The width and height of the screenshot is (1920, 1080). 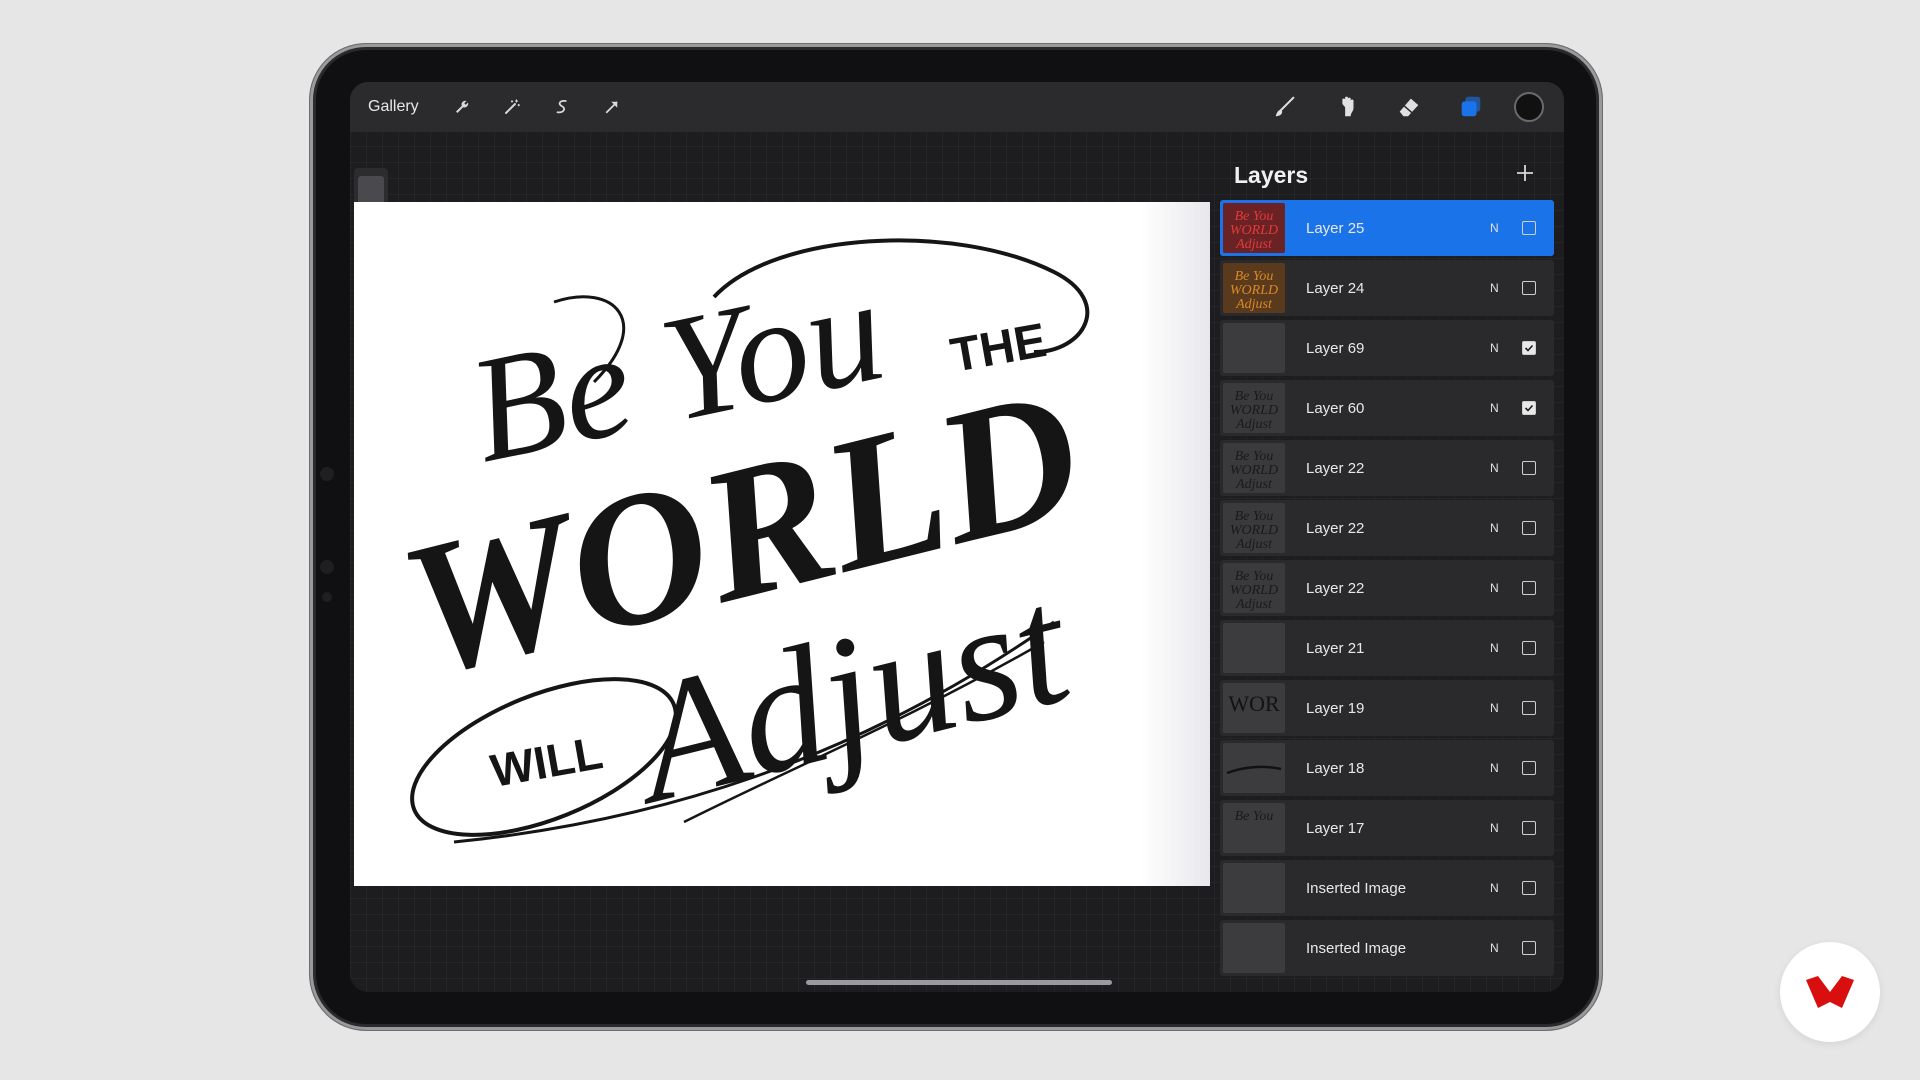 What do you see at coordinates (957, 107) in the screenshot?
I see `top-toolbar: Gallery` at bounding box center [957, 107].